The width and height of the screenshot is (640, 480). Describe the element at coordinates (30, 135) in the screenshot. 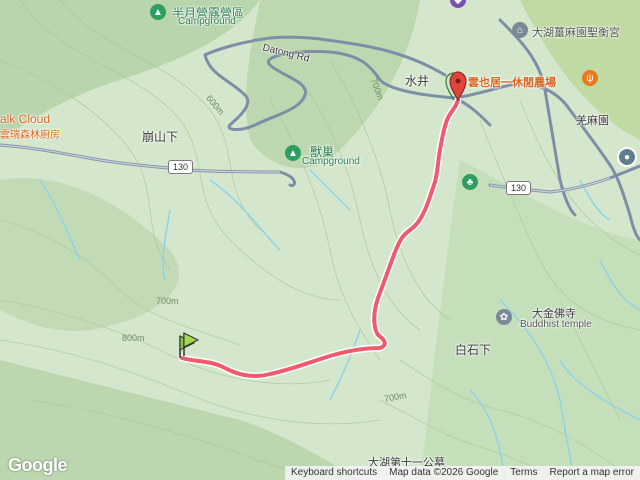

I see `walk-cloud-sub: 雲瑞森林廚房` at that location.